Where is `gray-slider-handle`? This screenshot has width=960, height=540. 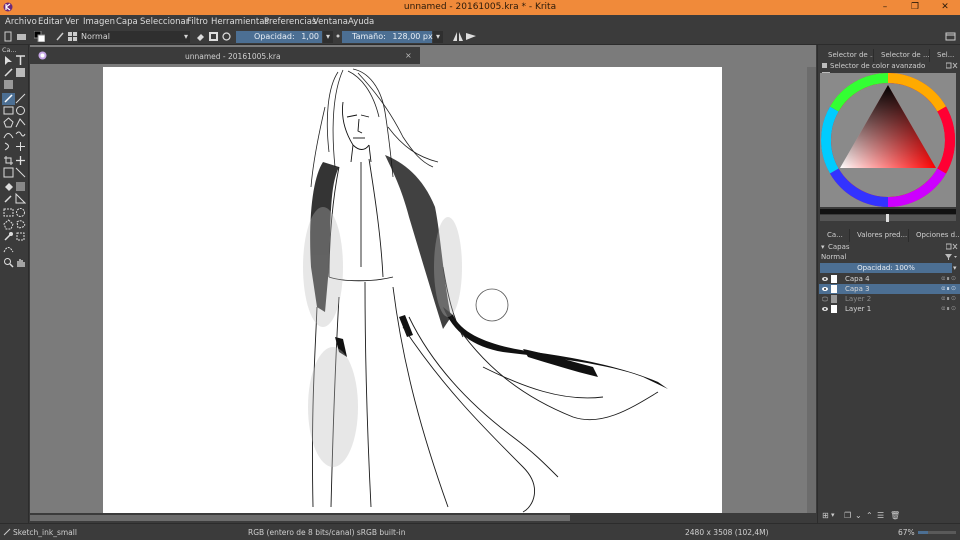
gray-slider-handle is located at coordinates (887, 218).